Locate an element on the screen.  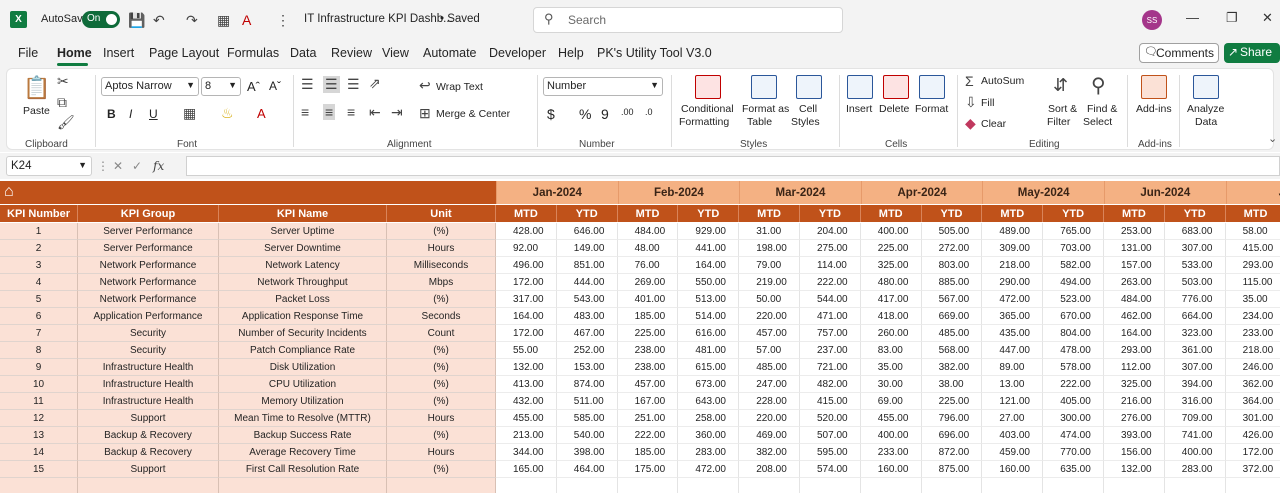
tab-page-layout: Page Layout is located at coordinates (184, 53).